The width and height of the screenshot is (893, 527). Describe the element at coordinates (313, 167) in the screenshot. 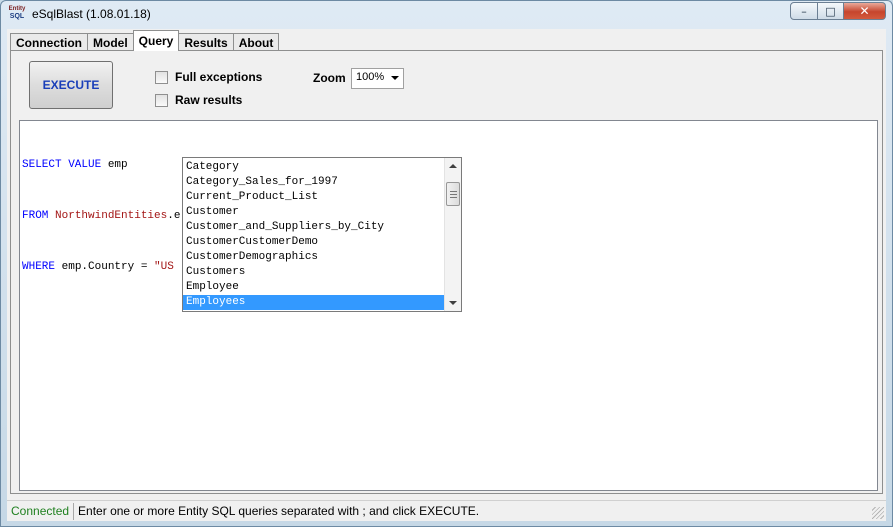

I see `list-item: Category` at that location.